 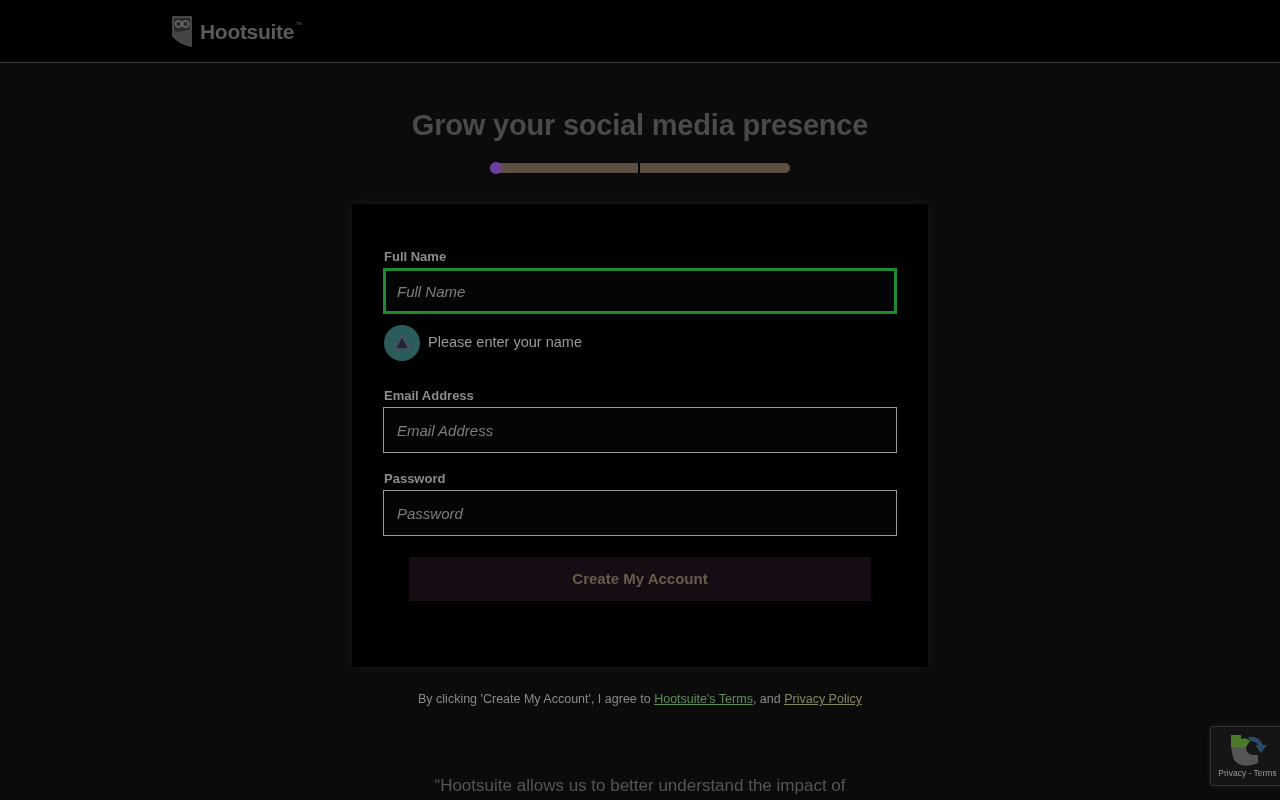 I want to click on input-field: Email Address, so click(x=640, y=430).